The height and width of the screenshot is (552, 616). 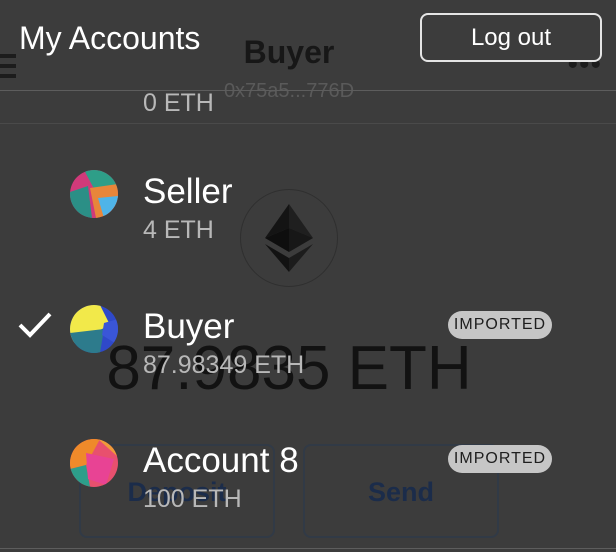 I want to click on wallet-address: 0x75a5...776D, so click(x=289, y=91).